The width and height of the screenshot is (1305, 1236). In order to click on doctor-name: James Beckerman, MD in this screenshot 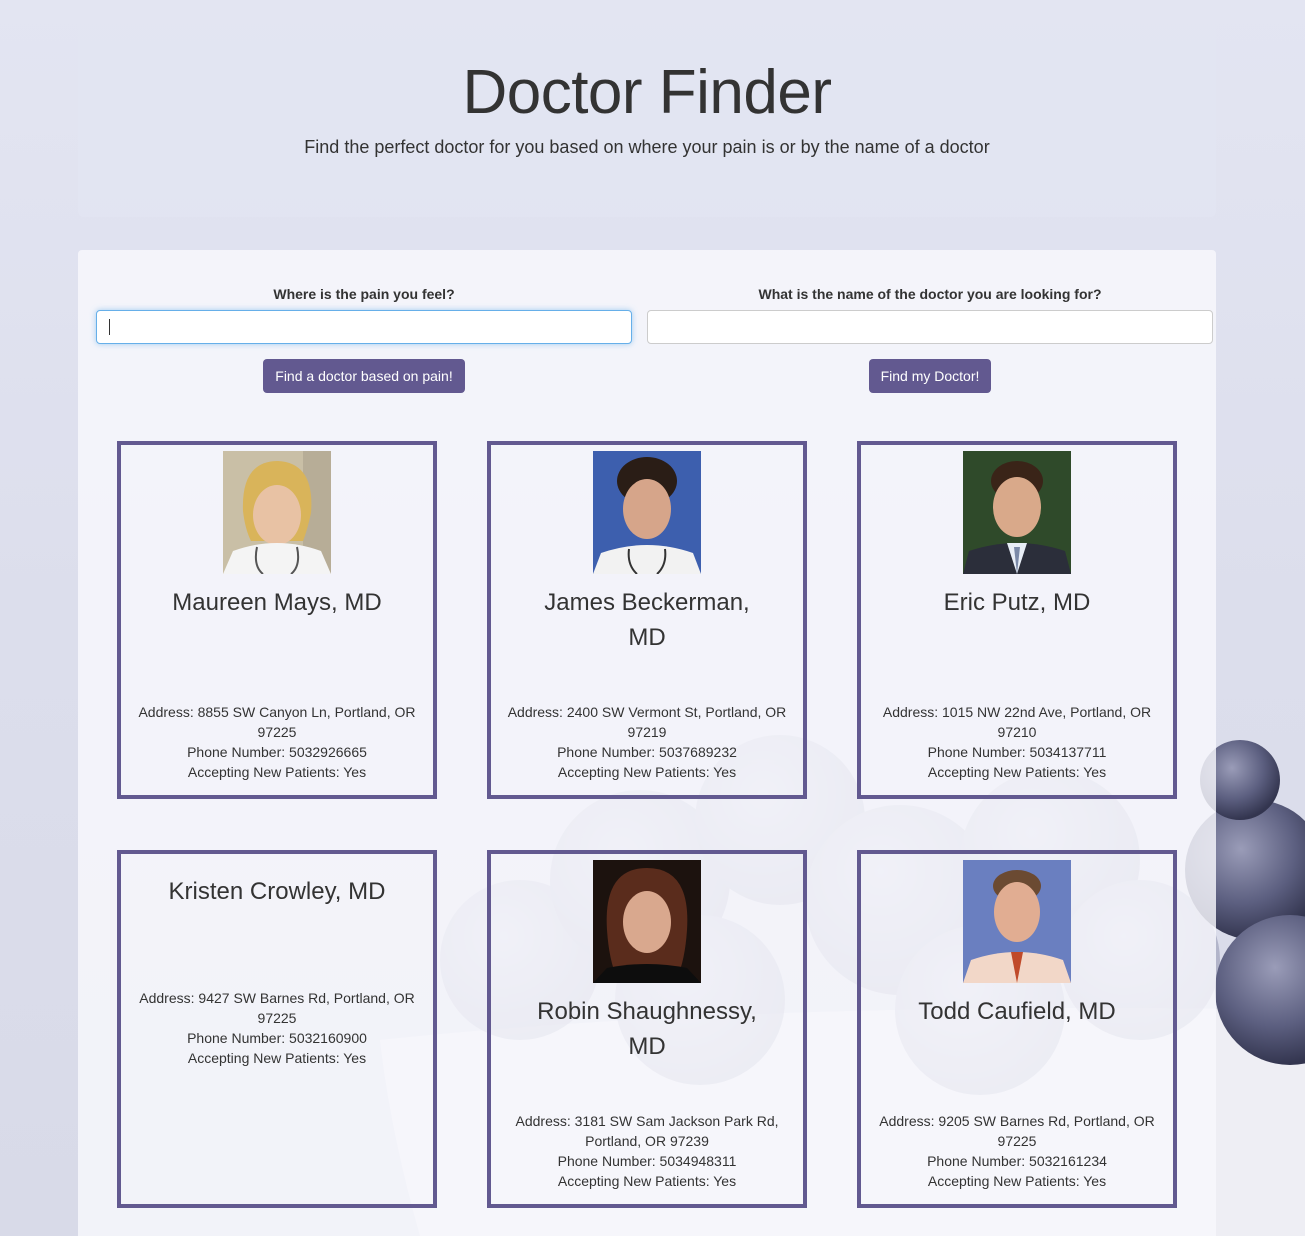, I will do `click(647, 620)`.